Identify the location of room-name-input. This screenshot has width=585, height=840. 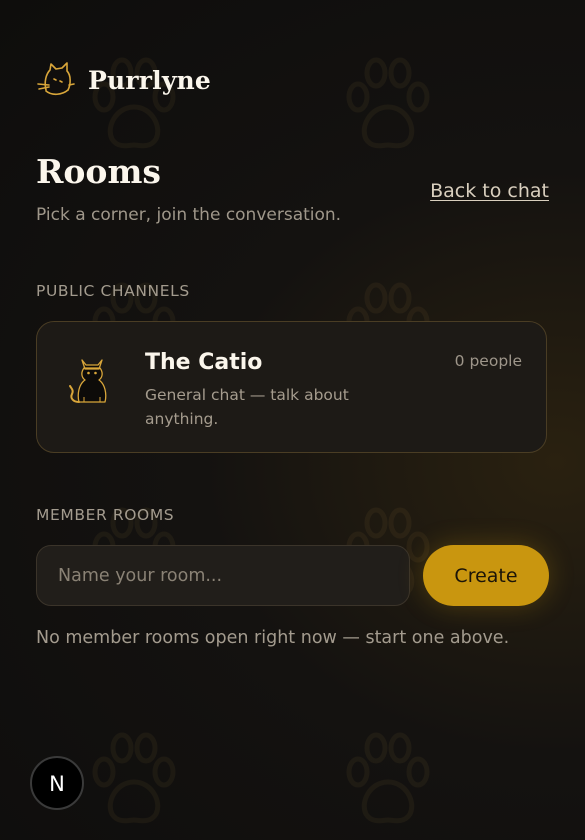
(223, 575).